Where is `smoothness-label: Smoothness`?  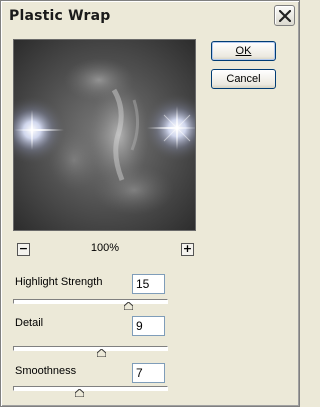 smoothness-label: Smoothness is located at coordinates (46, 371).